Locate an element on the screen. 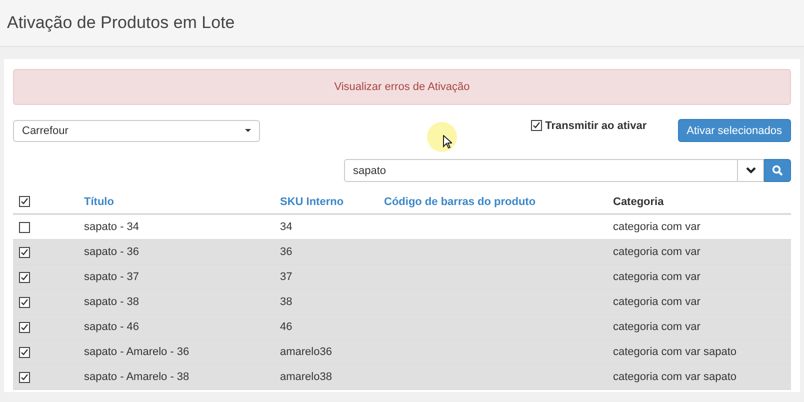 The image size is (804, 402). checkbox-label: Transmitir ao ativar is located at coordinates (596, 126).